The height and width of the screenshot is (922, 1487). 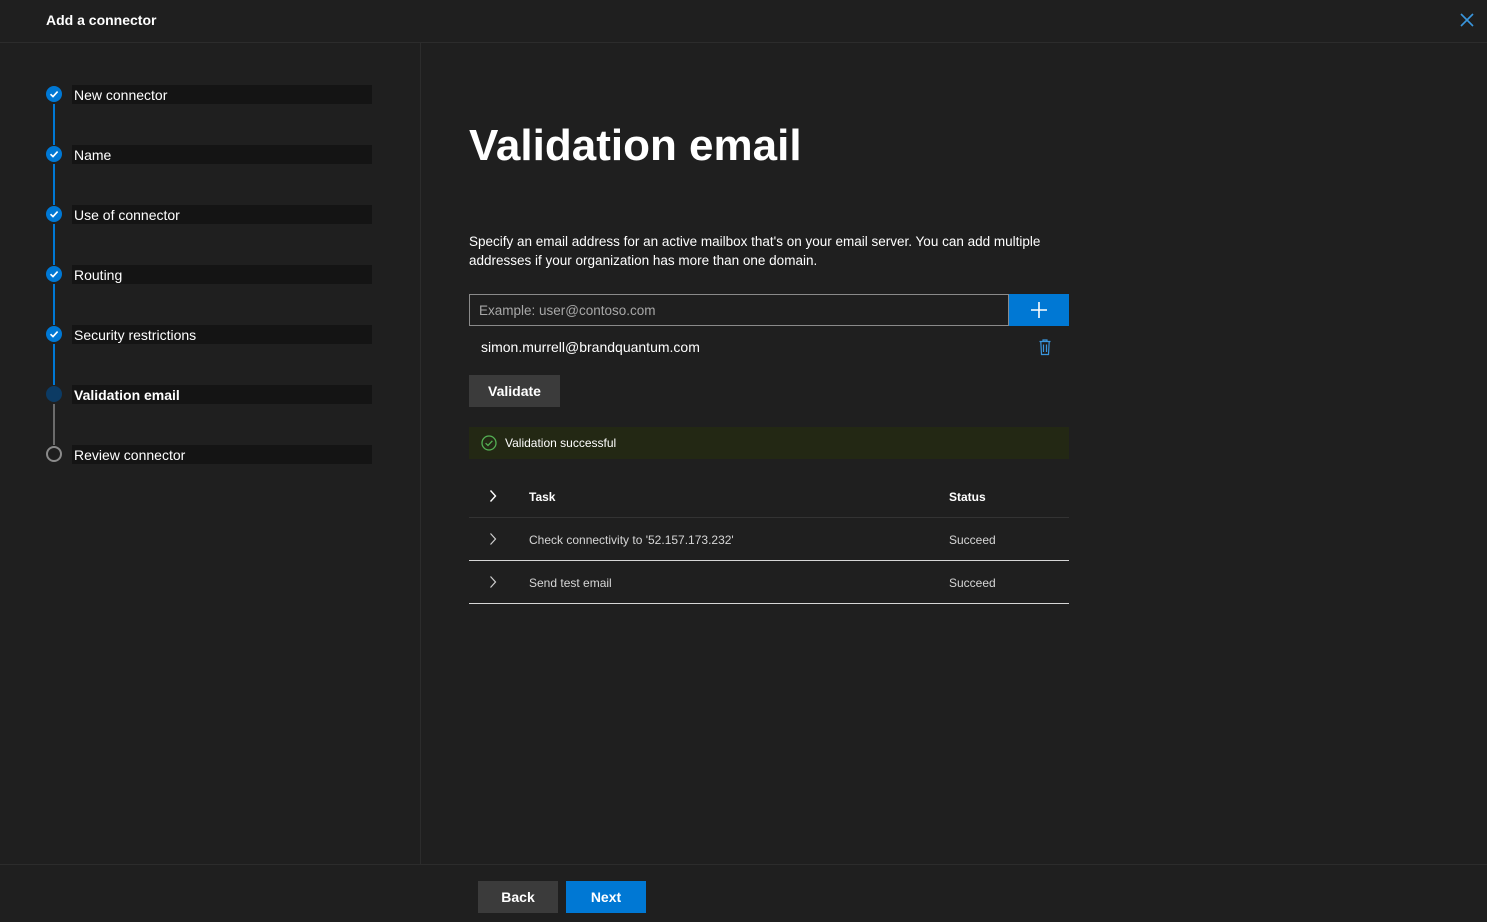 I want to click on column-header-status: Status, so click(x=967, y=497).